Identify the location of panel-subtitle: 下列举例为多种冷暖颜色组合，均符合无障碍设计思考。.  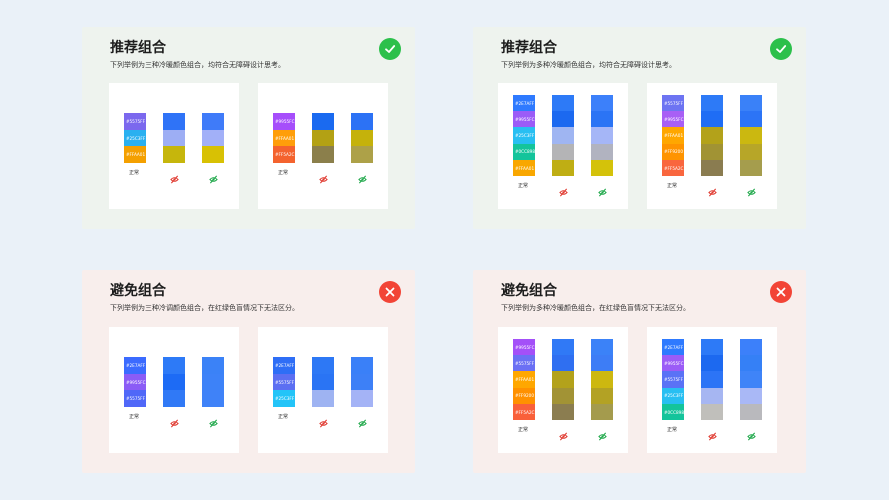
(588, 65).